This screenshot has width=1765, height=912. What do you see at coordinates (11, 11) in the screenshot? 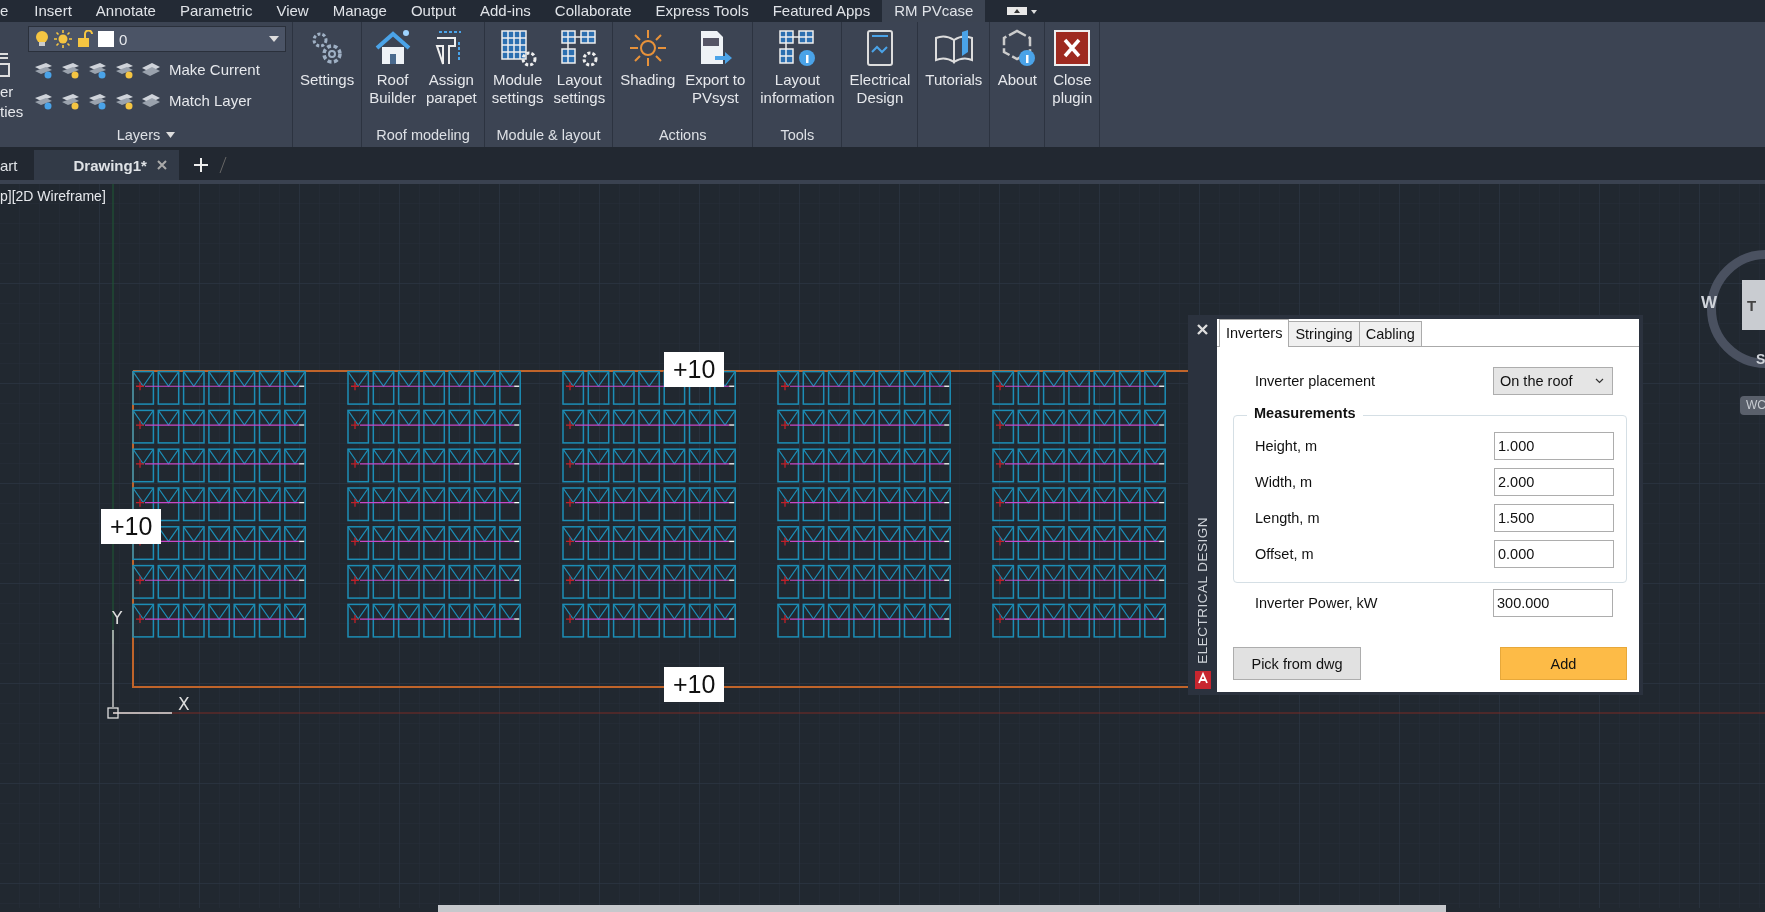
I see `ribbon-tab: e` at bounding box center [11, 11].